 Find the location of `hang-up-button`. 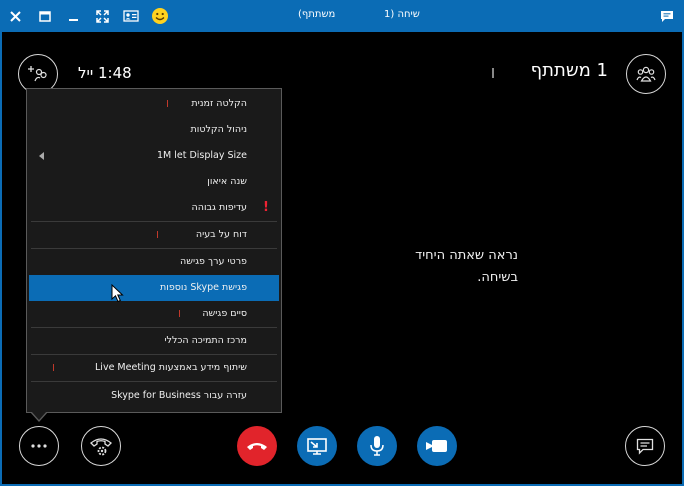

hang-up-button is located at coordinates (257, 446).